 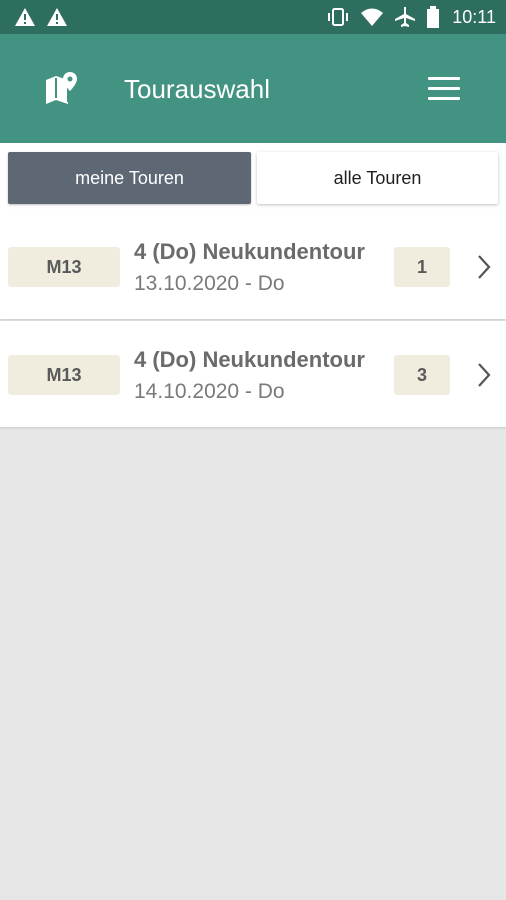 What do you see at coordinates (422, 375) in the screenshot?
I see `tour-count-badge: 3` at bounding box center [422, 375].